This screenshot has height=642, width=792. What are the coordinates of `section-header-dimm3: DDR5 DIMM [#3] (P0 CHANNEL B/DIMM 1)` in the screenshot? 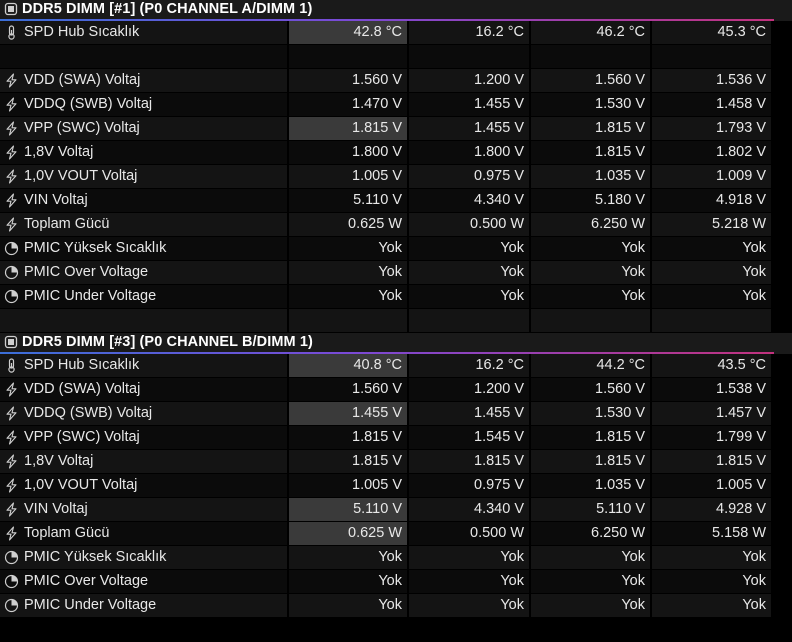 It's located at (396, 343).